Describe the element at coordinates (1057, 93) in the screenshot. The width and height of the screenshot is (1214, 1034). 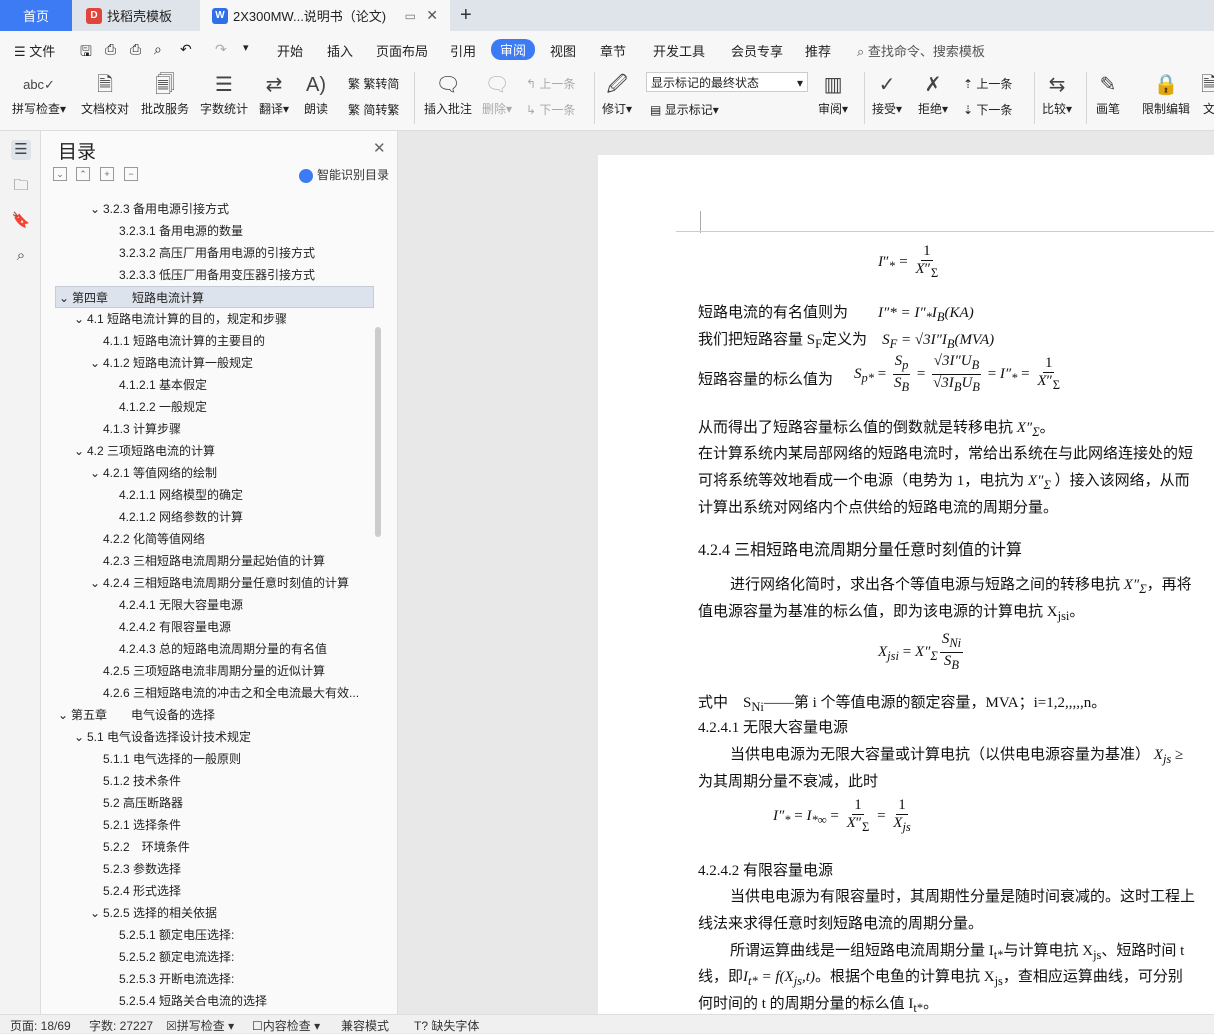
I see `compare-button: ⇆ 比较▾` at that location.